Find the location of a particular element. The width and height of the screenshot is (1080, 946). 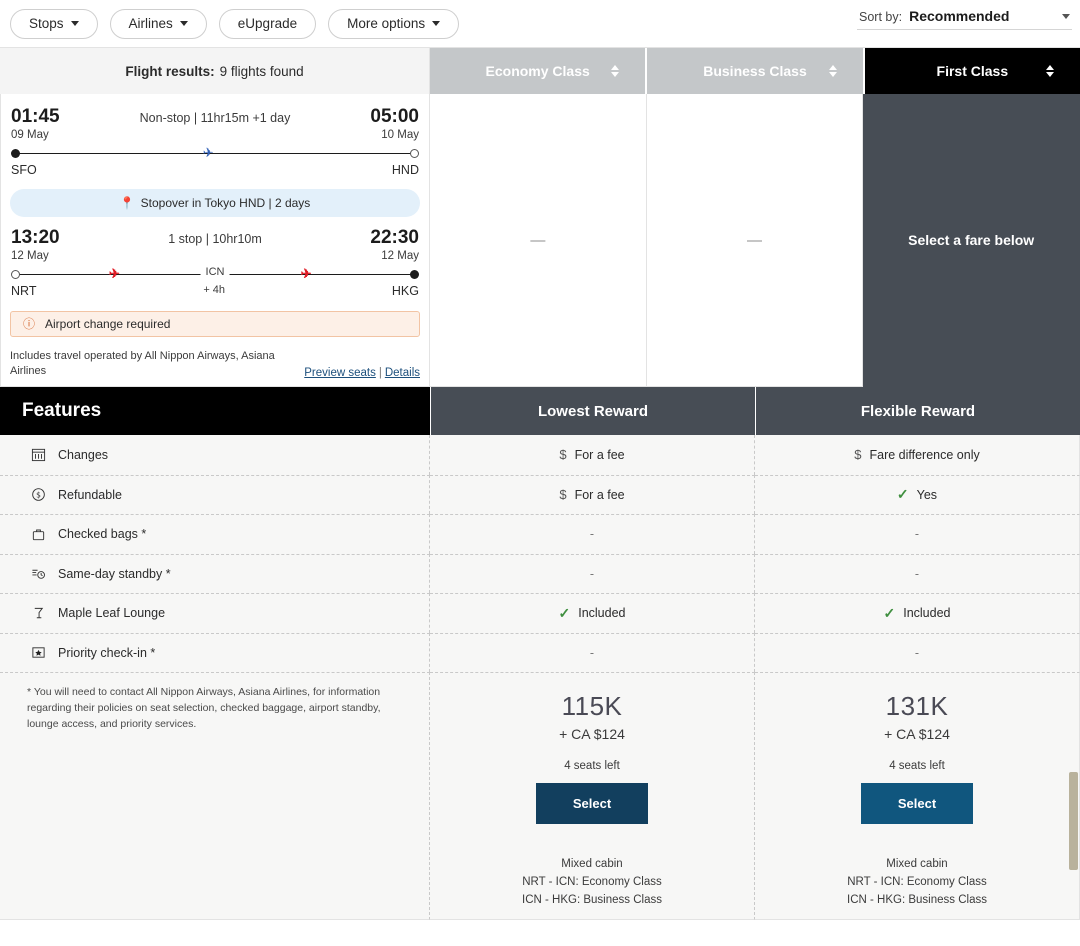

leg2-arrive-time: 22:30 is located at coordinates (394, 237).